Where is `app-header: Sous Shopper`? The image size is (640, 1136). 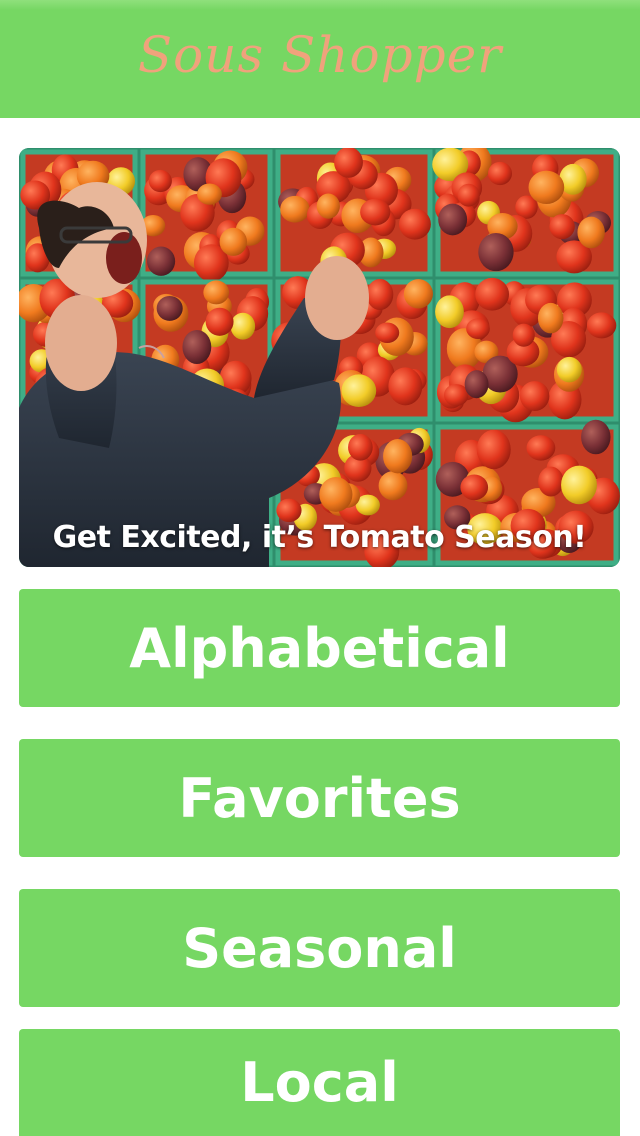
app-header: Sous Shopper is located at coordinates (320, 59).